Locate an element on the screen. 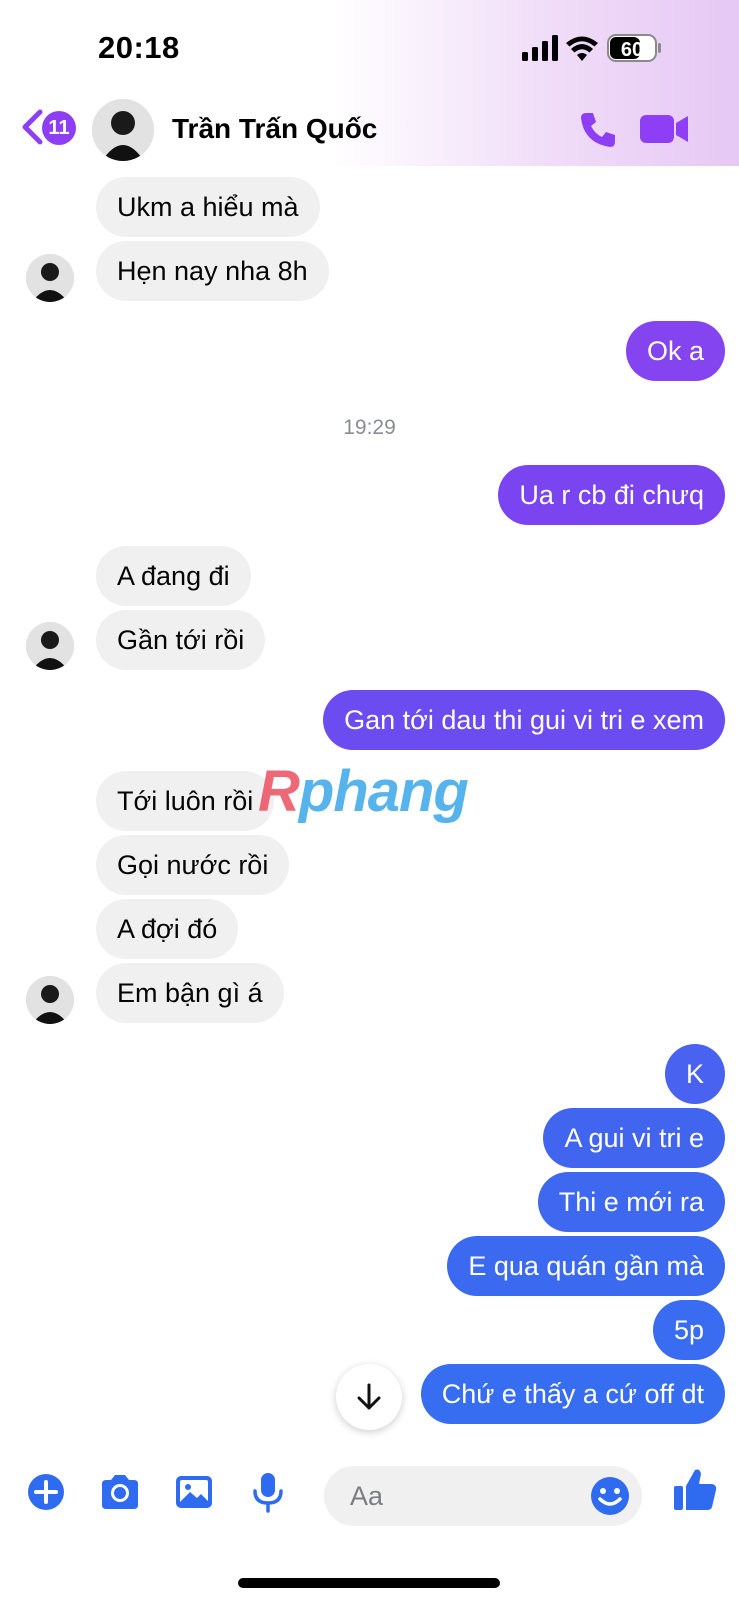  video-icon is located at coordinates (664, 129).